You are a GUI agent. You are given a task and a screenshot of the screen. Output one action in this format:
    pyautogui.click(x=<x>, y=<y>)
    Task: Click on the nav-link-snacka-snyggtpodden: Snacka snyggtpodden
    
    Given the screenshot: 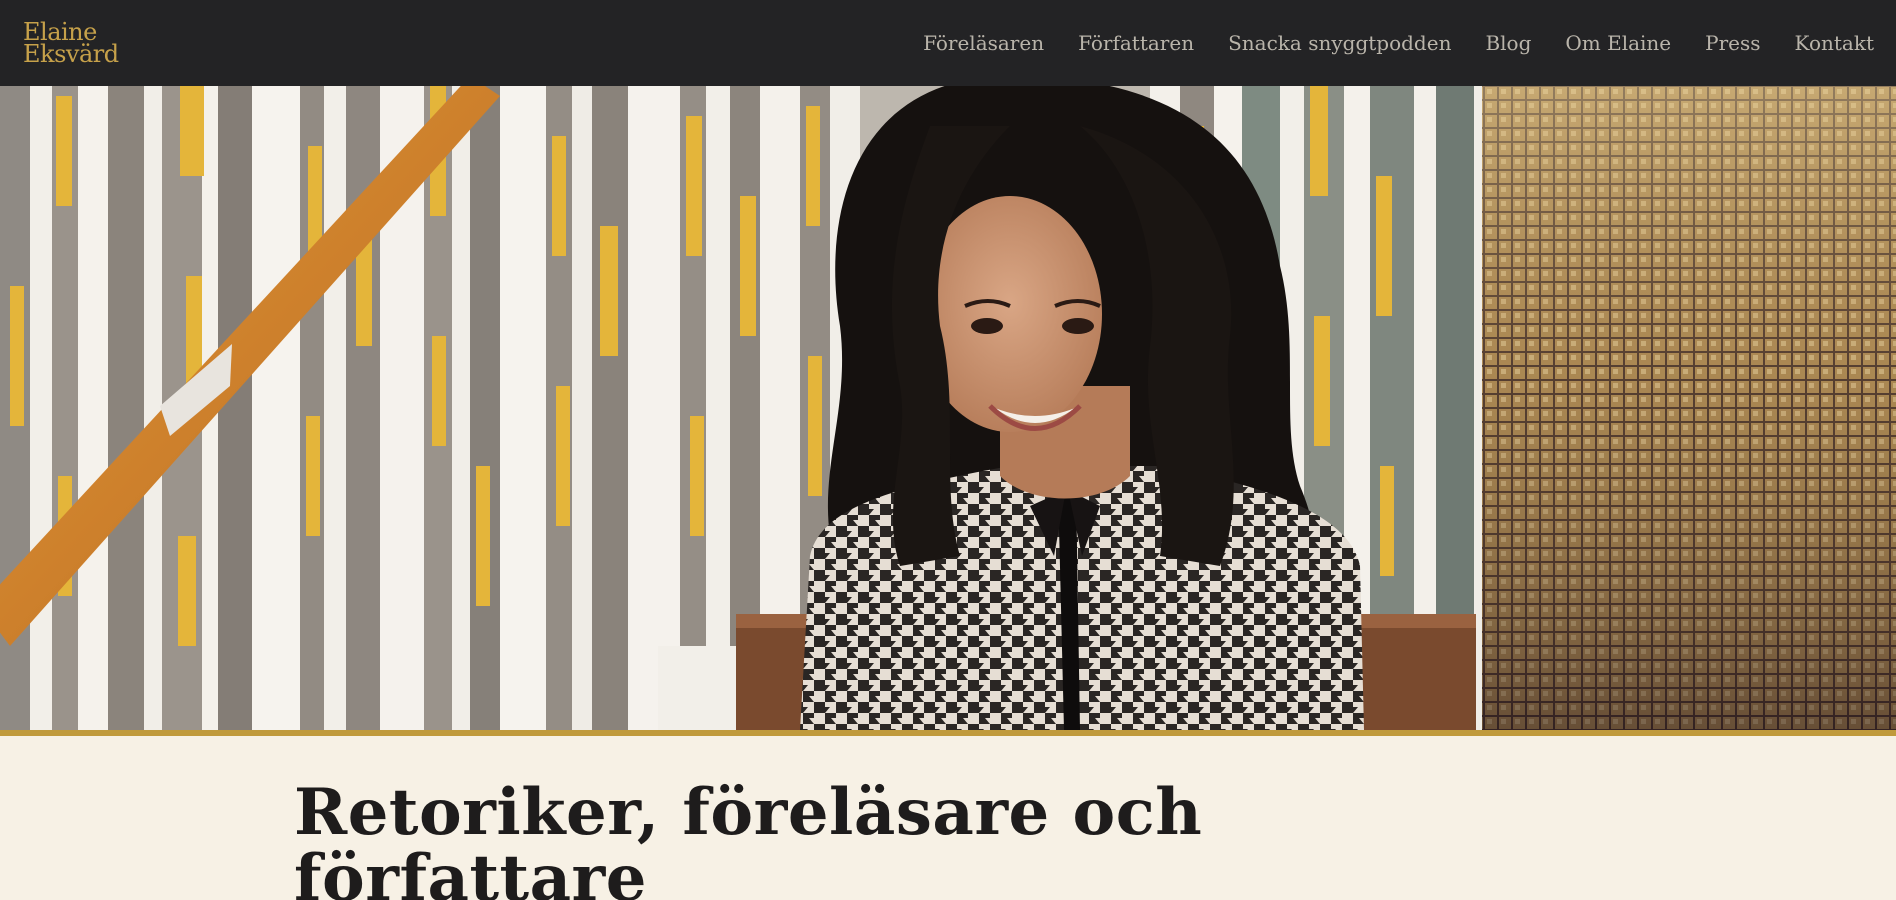 What is the action you would take?
    pyautogui.click(x=1339, y=43)
    